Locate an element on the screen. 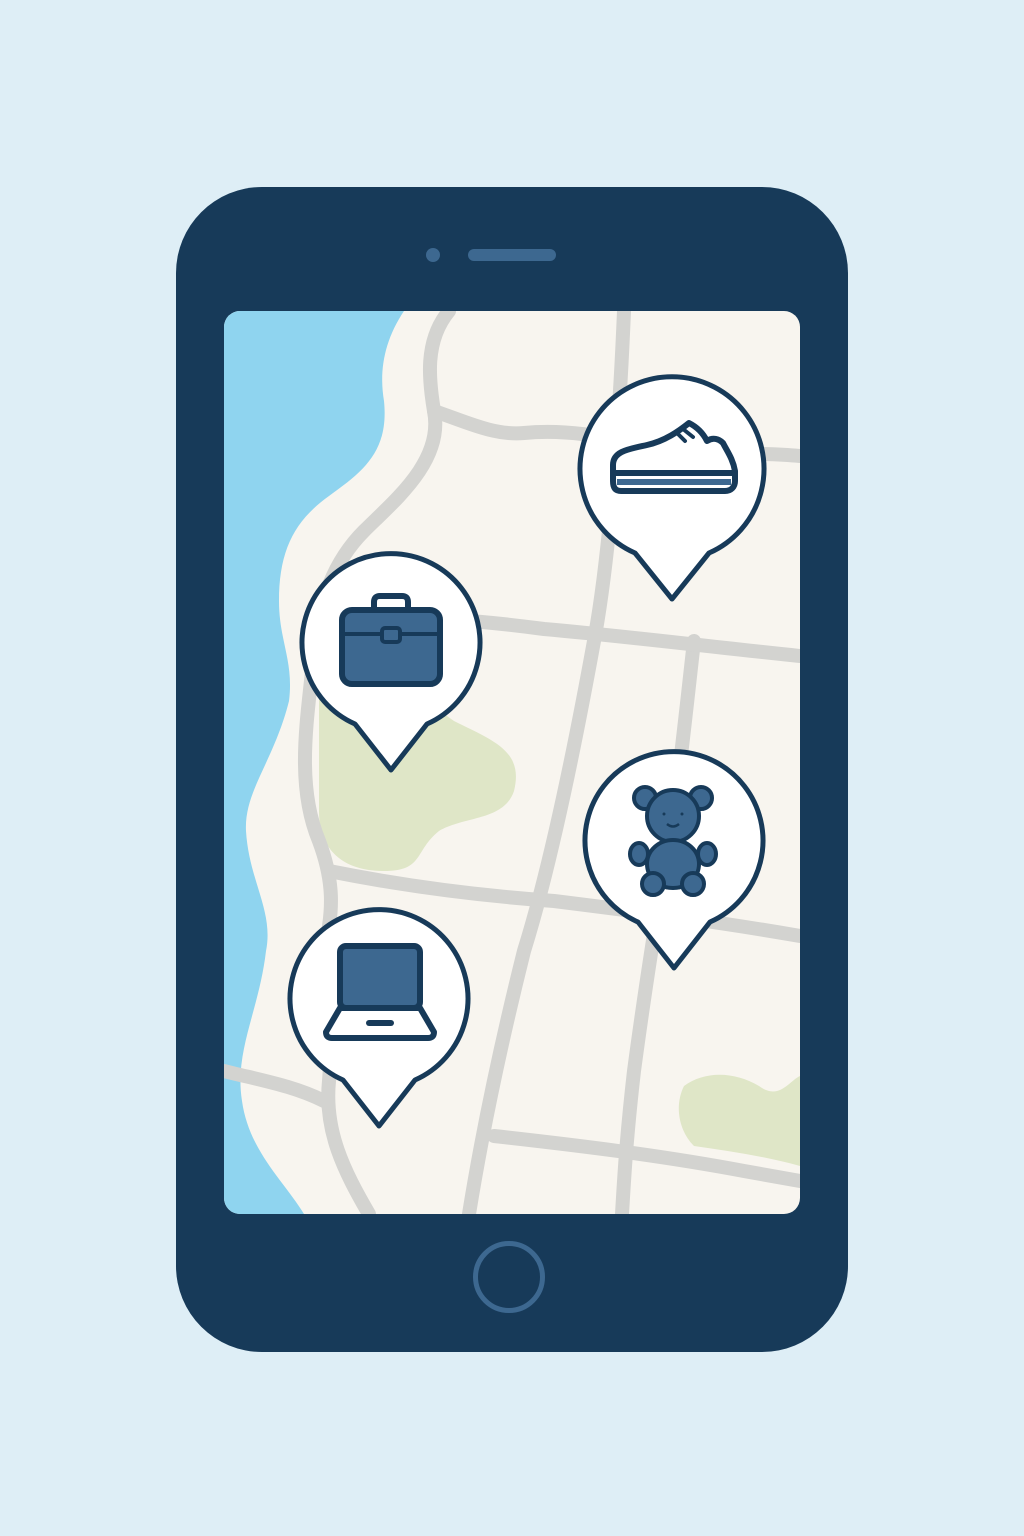  map-pin-electronics-store is located at coordinates (379, 1015).